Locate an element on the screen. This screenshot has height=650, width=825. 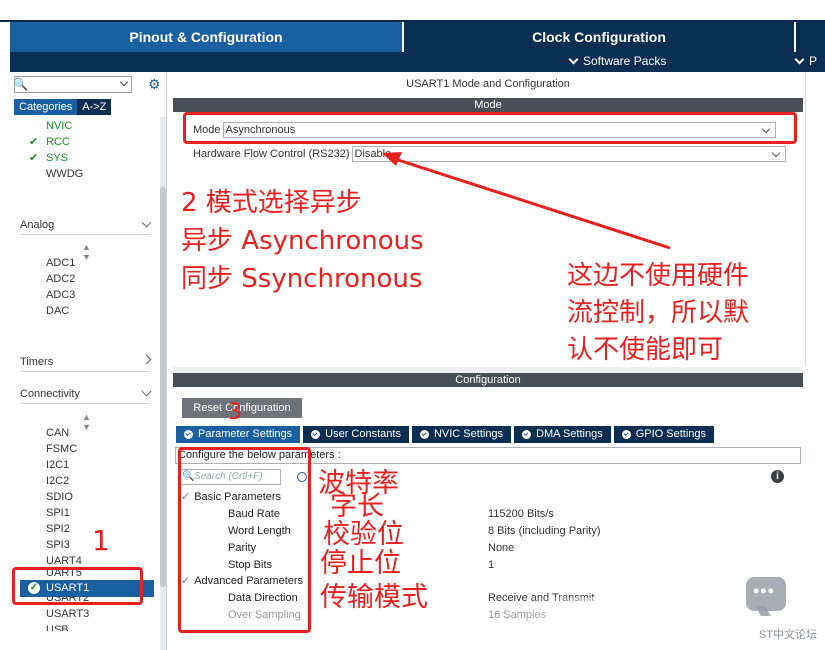
analog-list: ADC1 ADC2 ADC3 DAC is located at coordinates (60, 287).